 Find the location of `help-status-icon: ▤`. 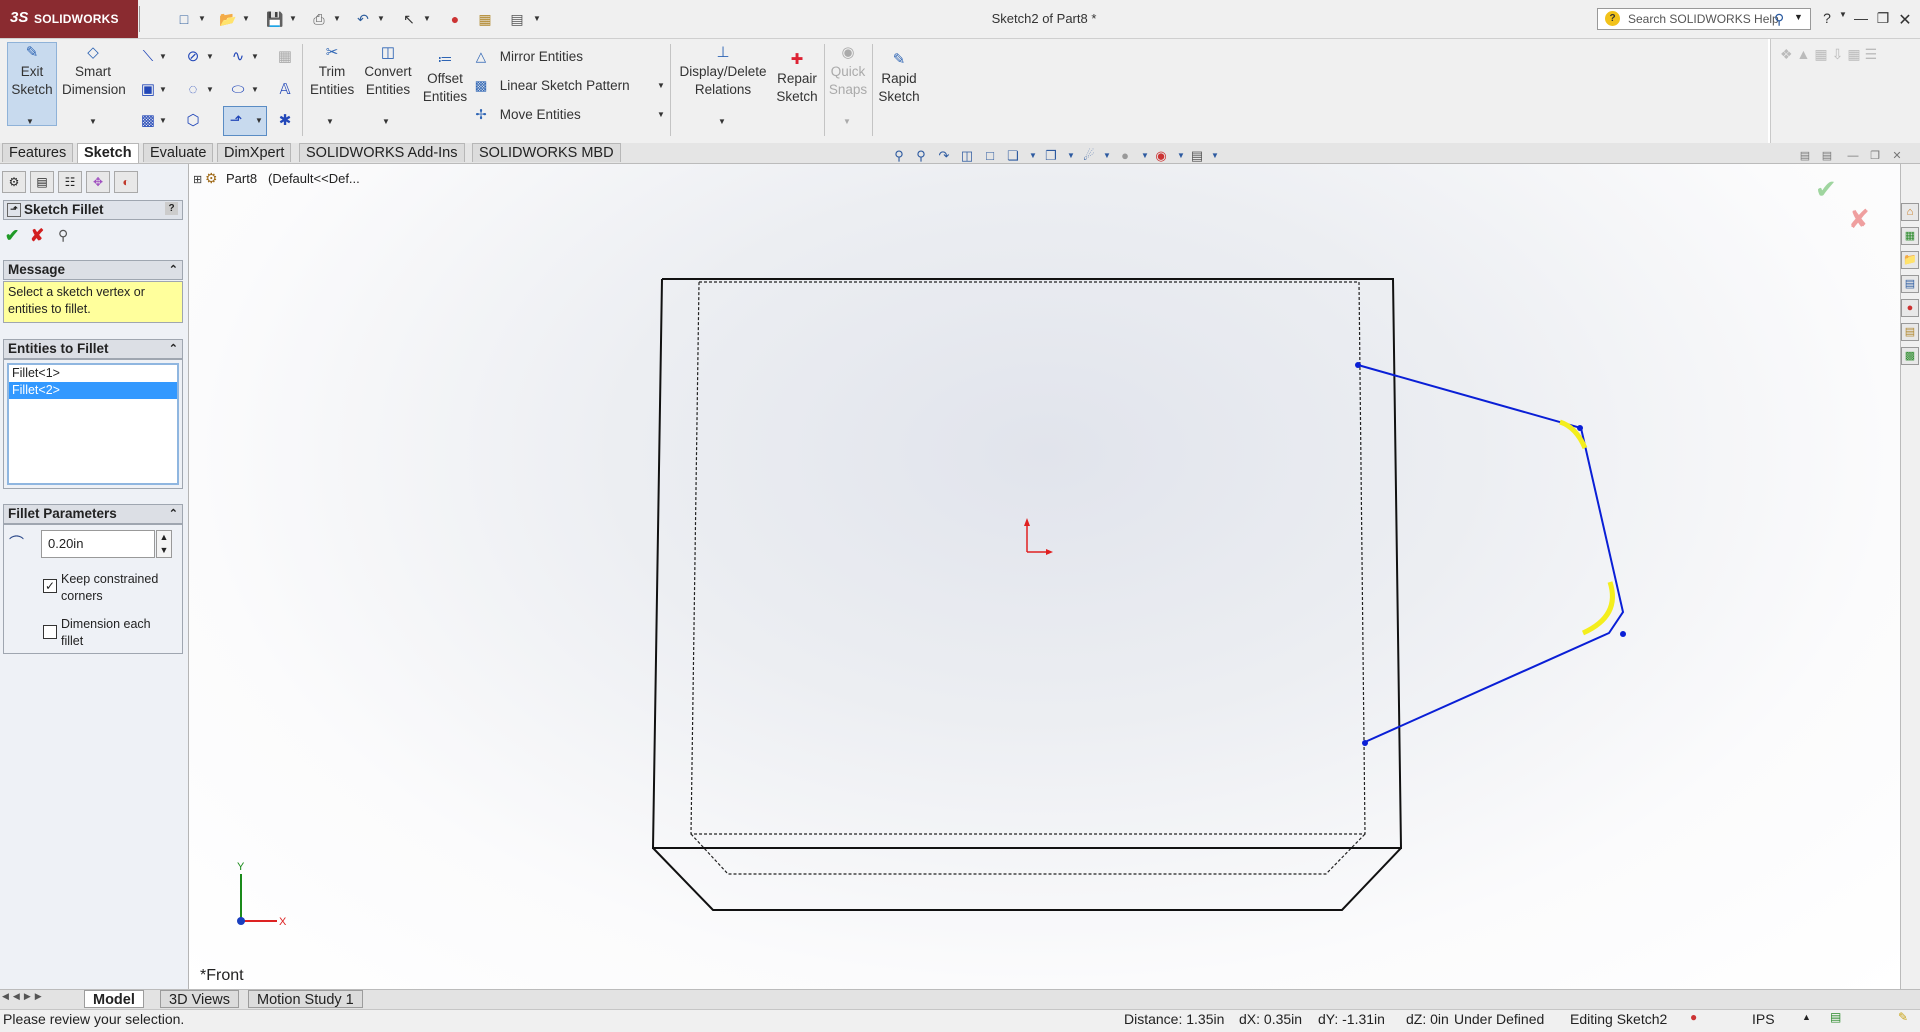

help-status-icon: ▤ is located at coordinates (1835, 1017).